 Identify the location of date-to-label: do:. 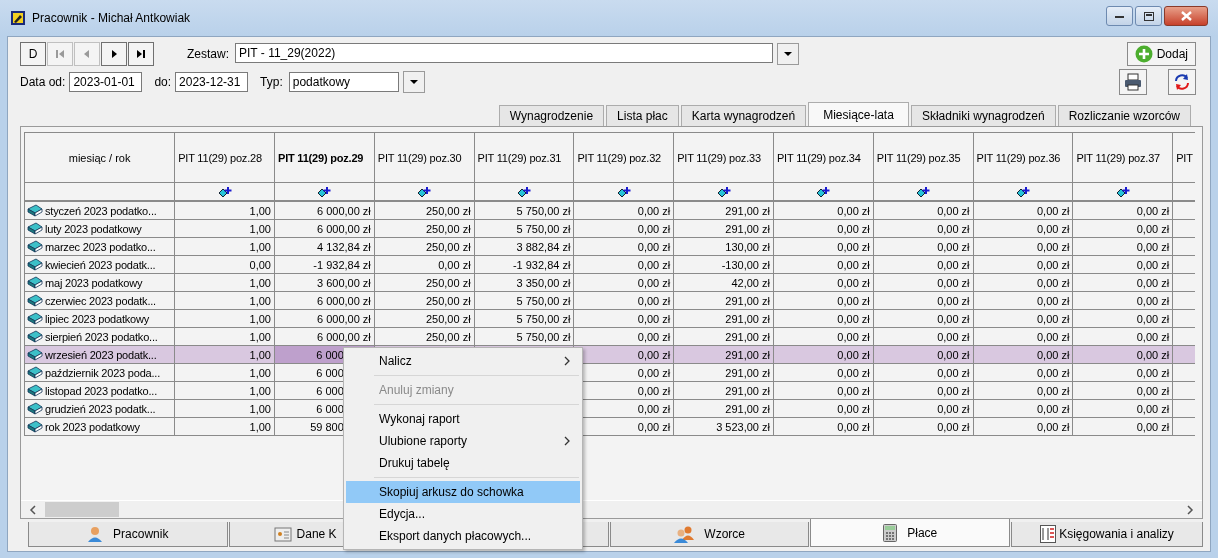
(163, 82).